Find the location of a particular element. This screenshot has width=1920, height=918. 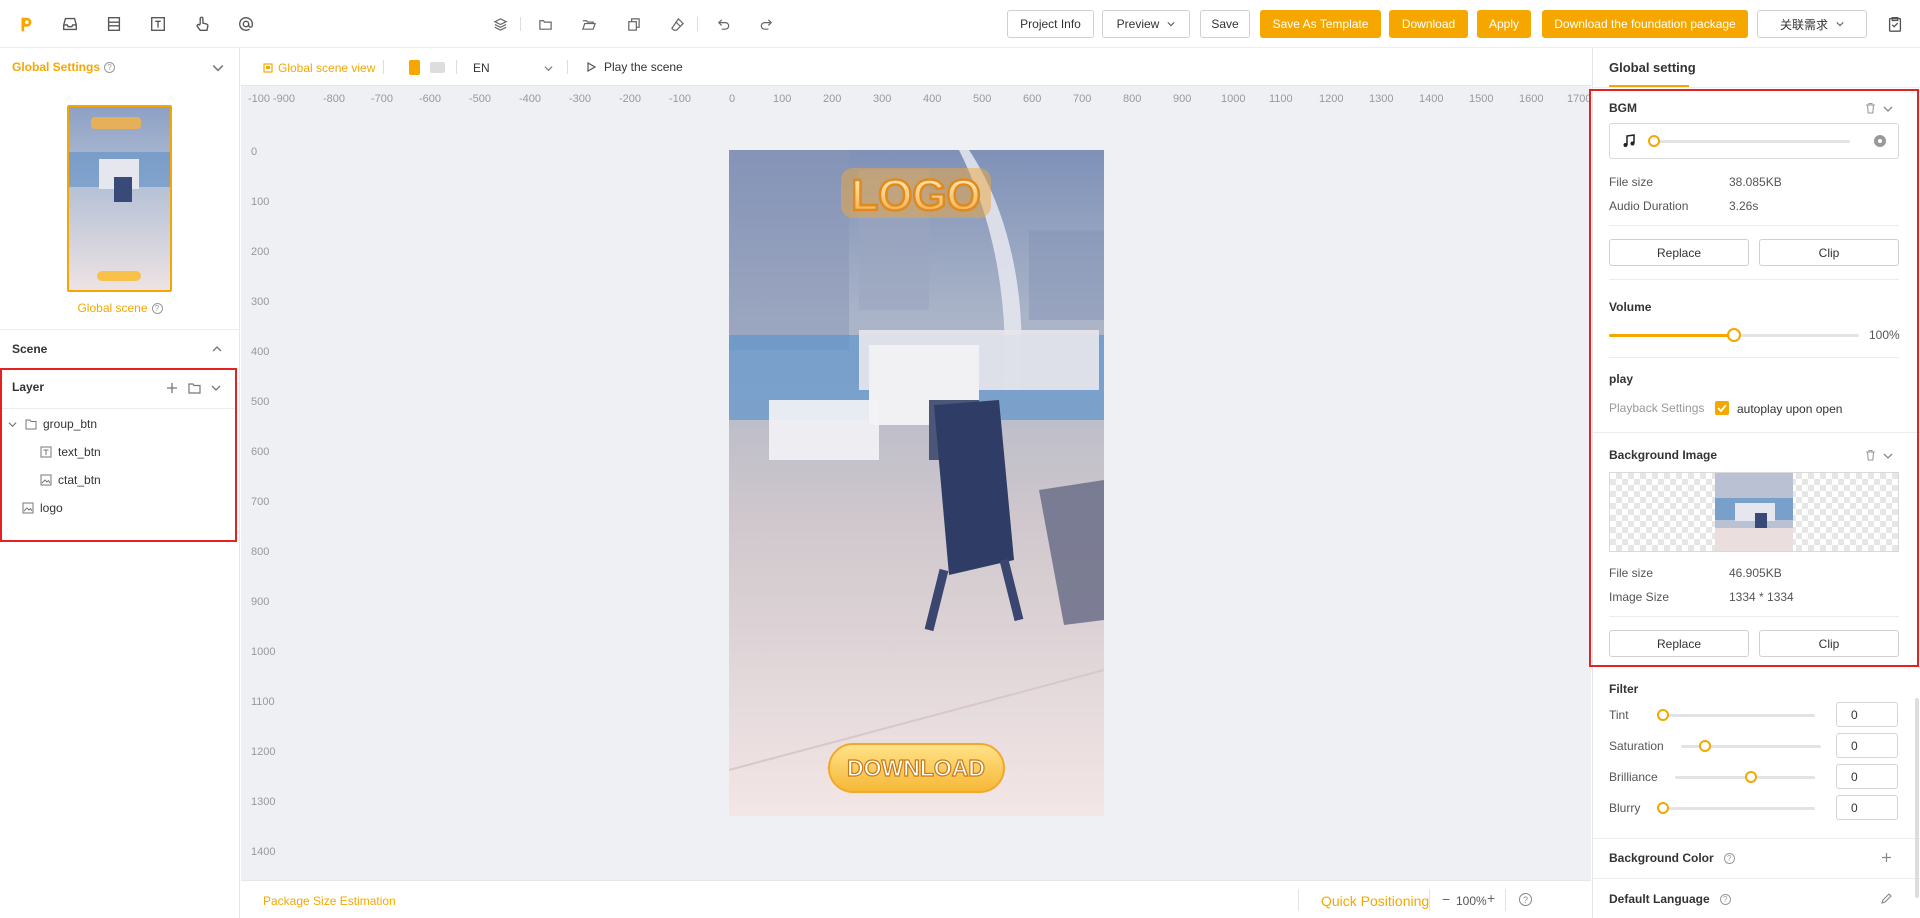

layer-item-text-btn: text_btn is located at coordinates (70, 452).